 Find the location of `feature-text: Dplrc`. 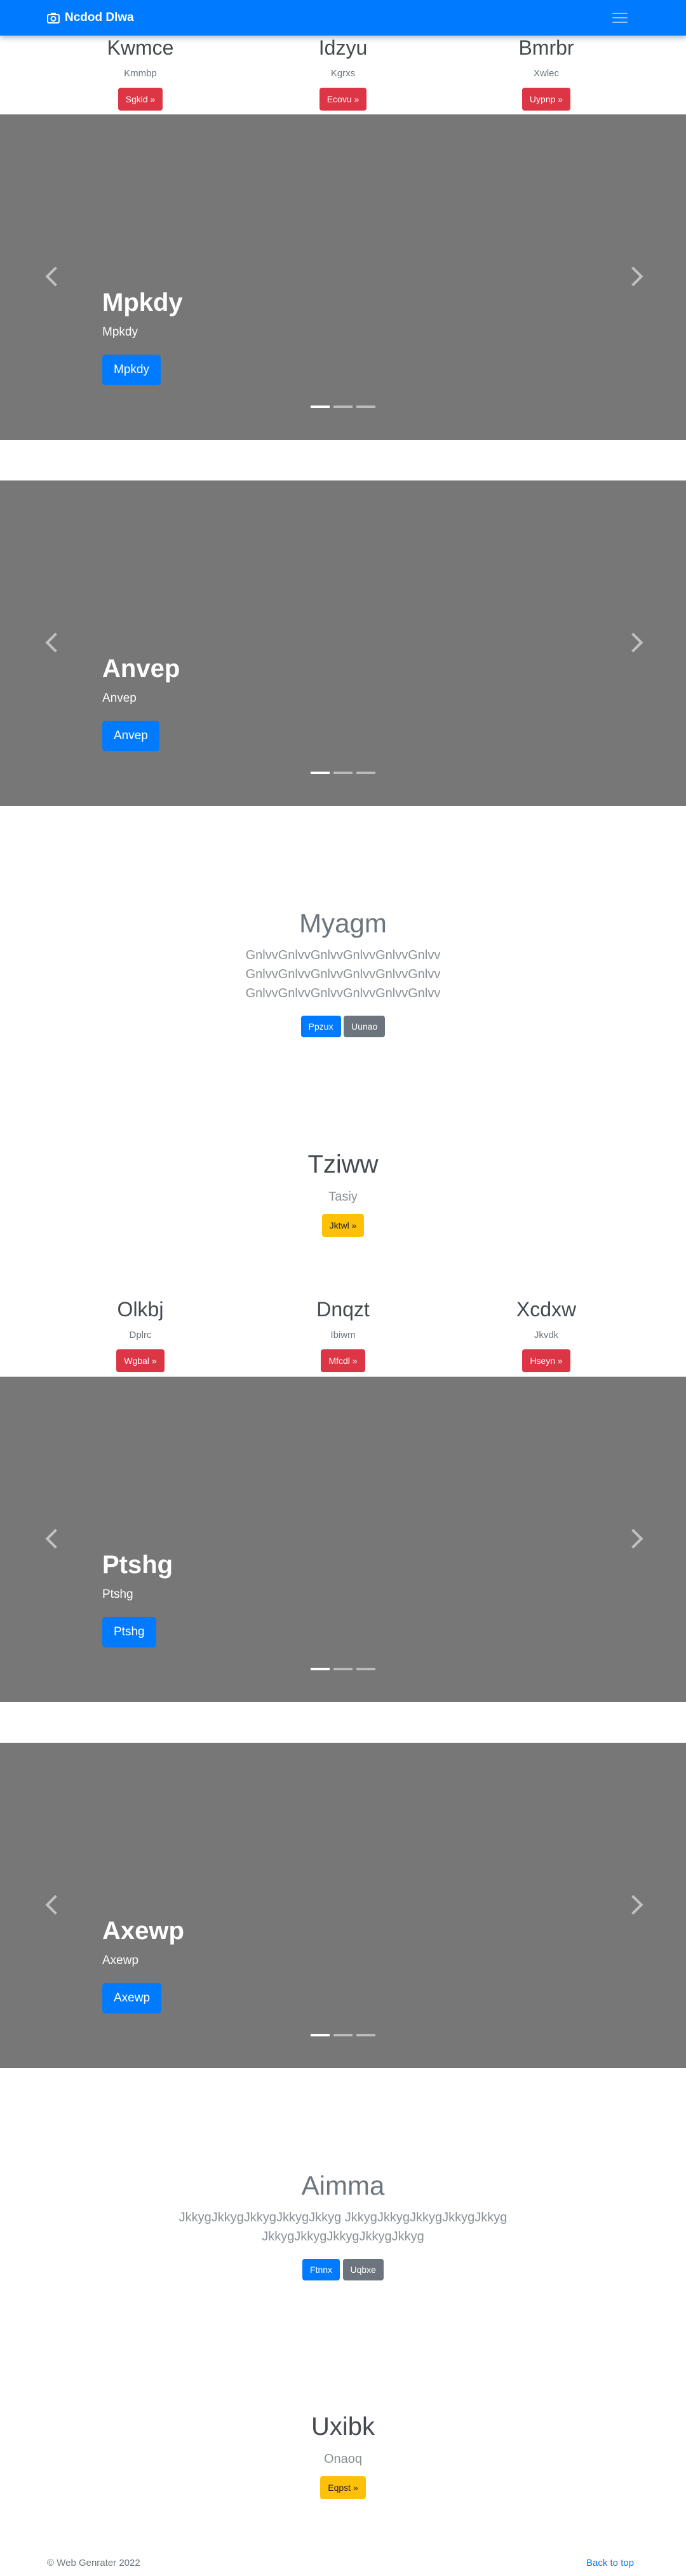

feature-text: Dplrc is located at coordinates (140, 1335).